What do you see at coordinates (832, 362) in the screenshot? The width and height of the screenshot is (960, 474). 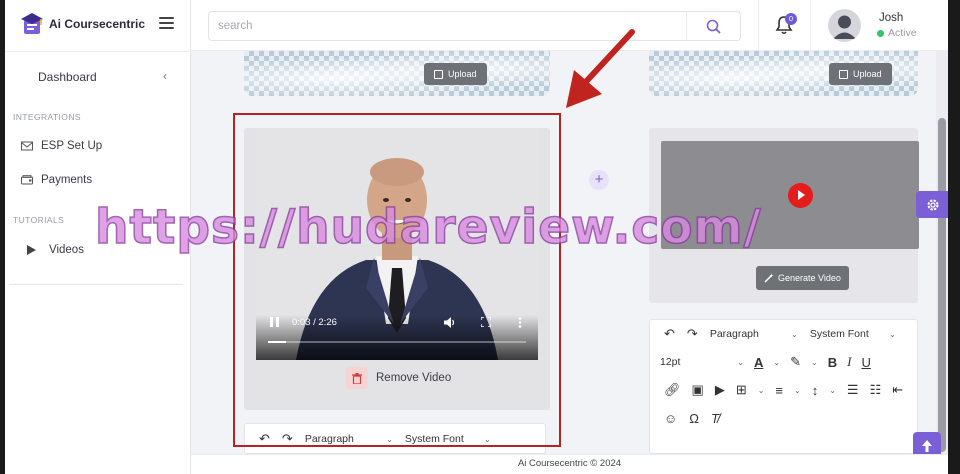 I see `bold-icon: B` at bounding box center [832, 362].